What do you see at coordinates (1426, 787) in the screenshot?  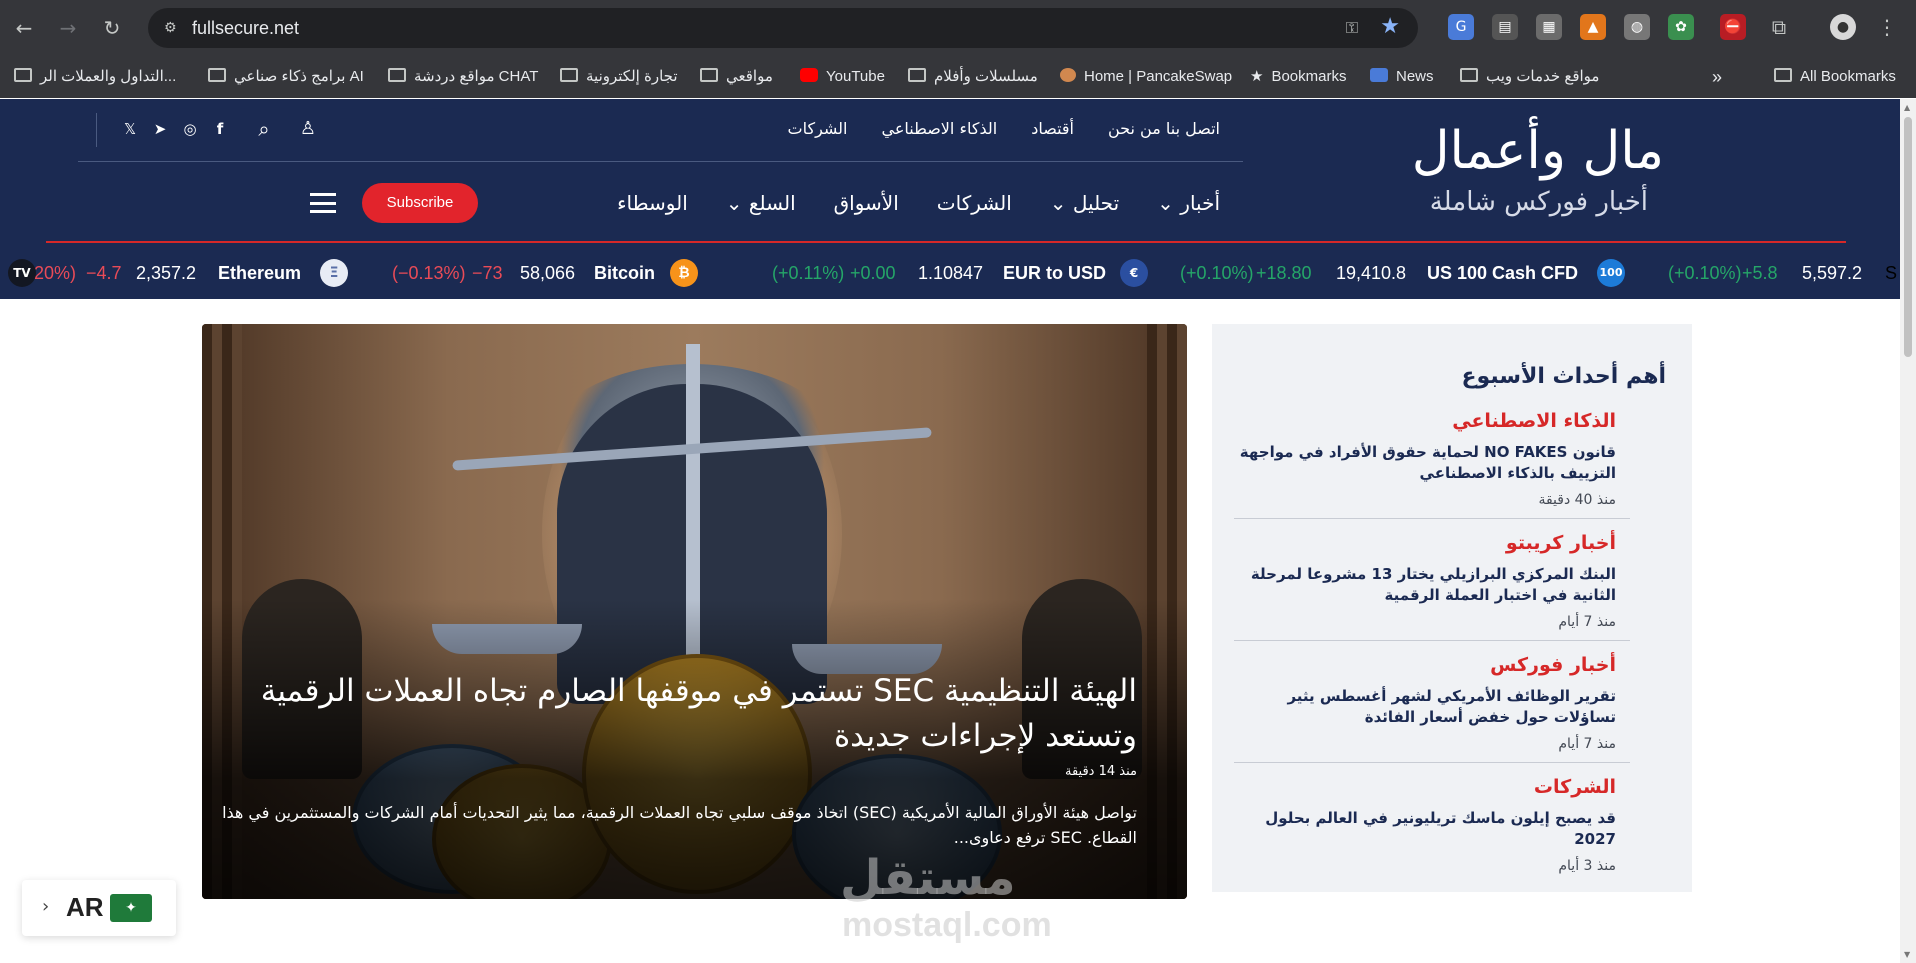 I see `sidebar-item-category: الشركات` at bounding box center [1426, 787].